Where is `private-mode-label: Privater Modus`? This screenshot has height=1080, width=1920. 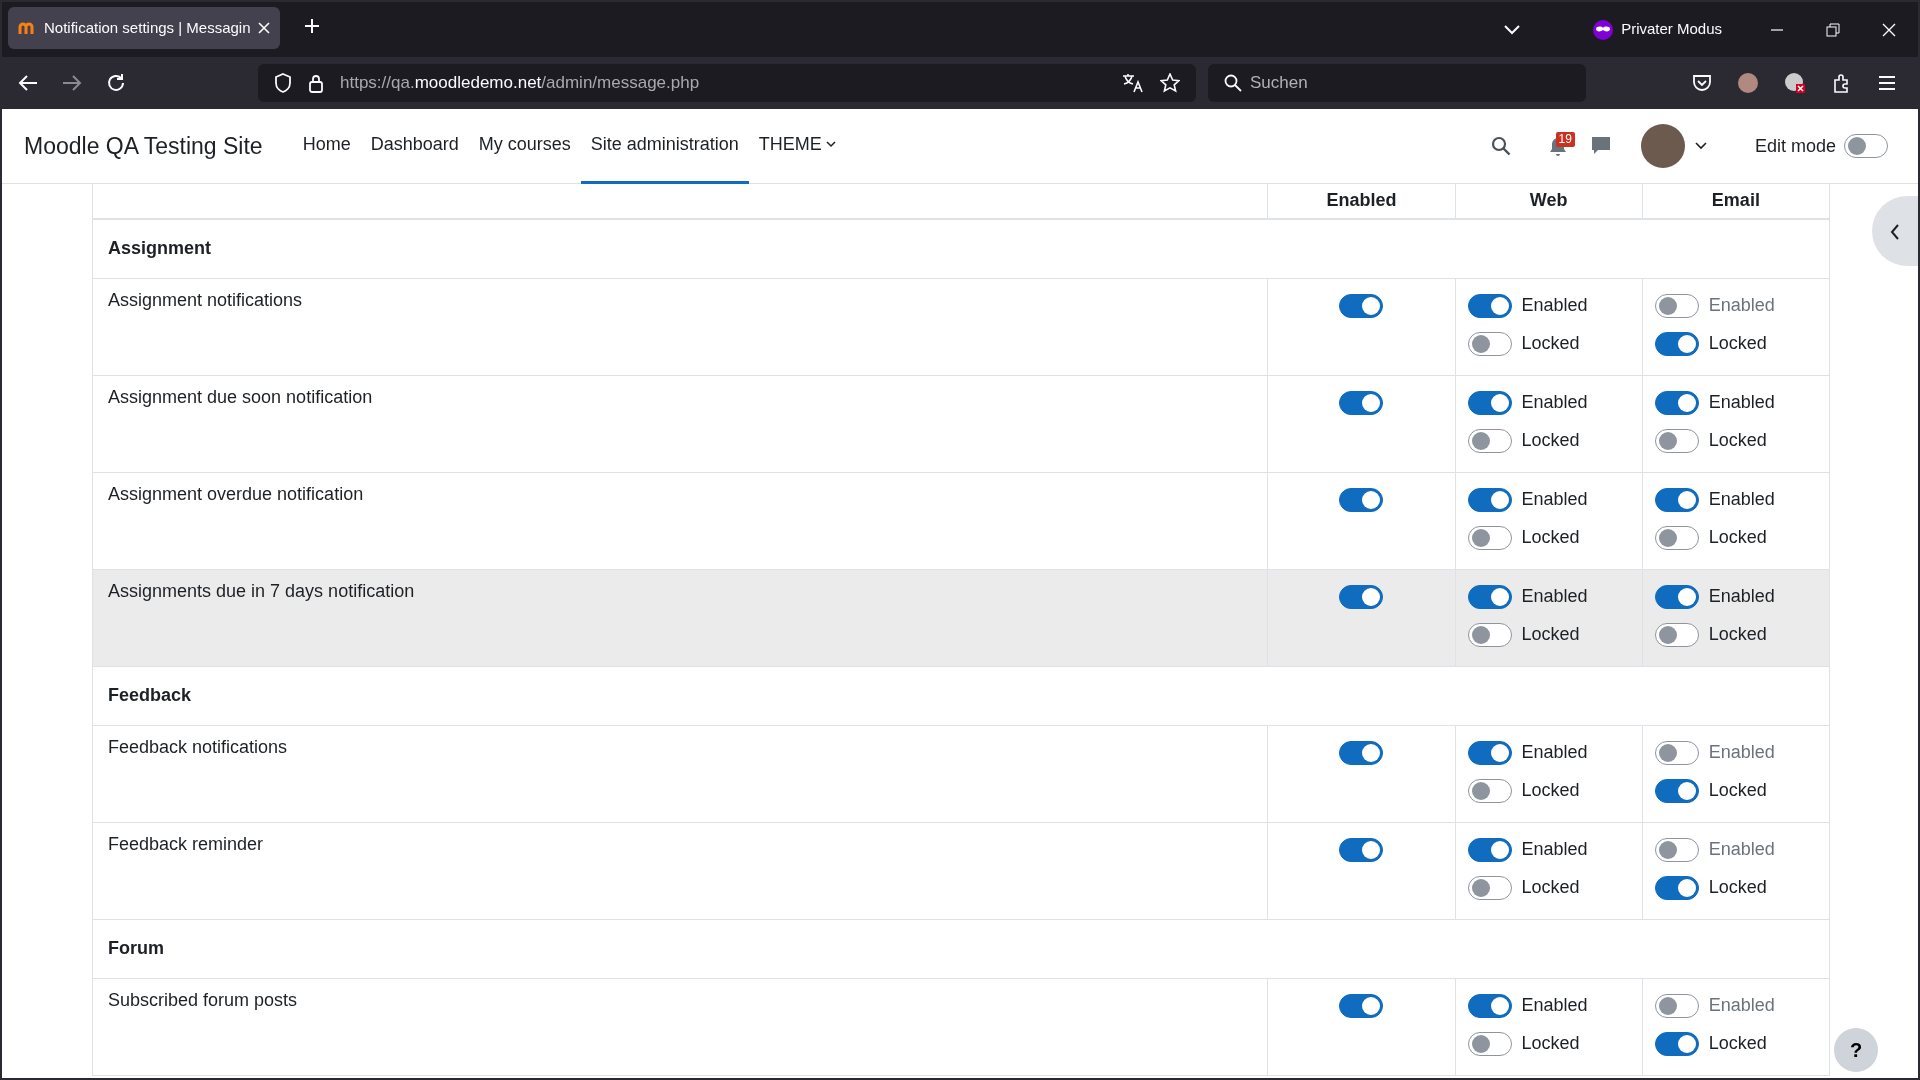
private-mode-label: Privater Modus is located at coordinates (1671, 29).